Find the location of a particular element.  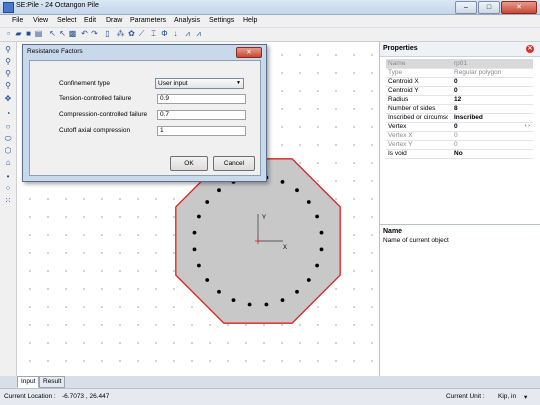

vertex-spinner: ‹ › is located at coordinates (527, 126).